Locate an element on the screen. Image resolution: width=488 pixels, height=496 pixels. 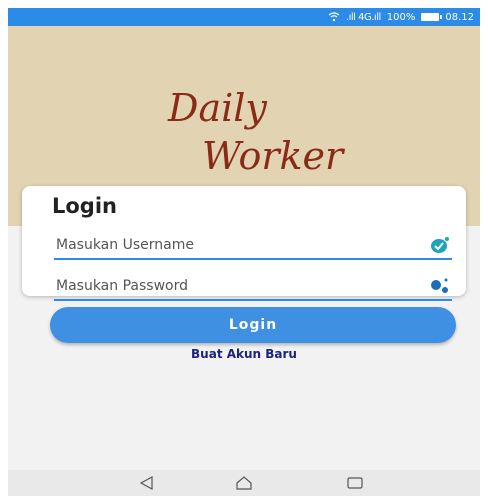
app-logo: Daily Worker is located at coordinates (248, 141).